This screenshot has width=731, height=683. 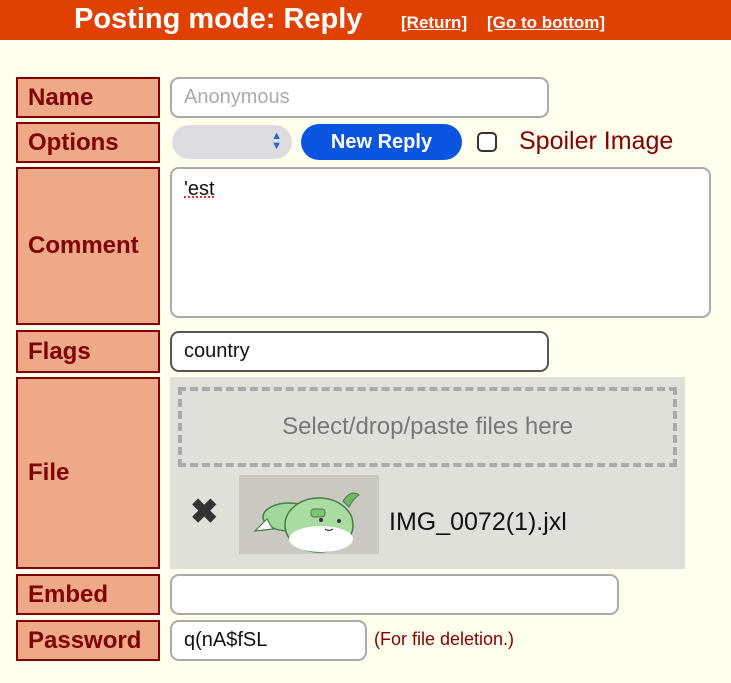 I want to click on flags-label: Flags, so click(x=88, y=351).